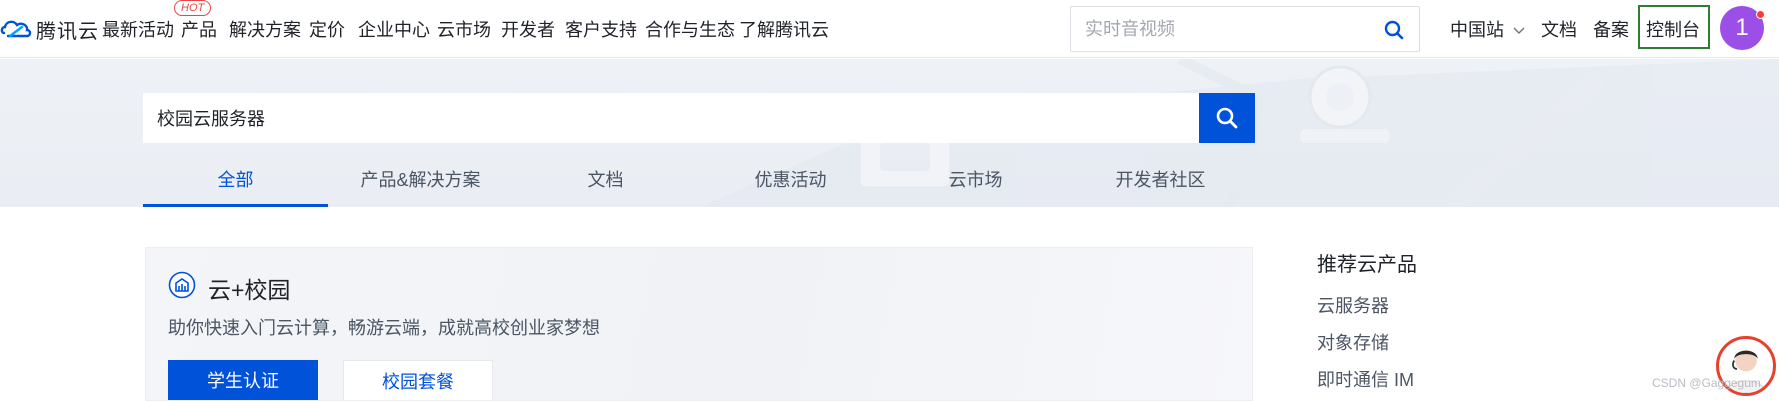  Describe the element at coordinates (384, 328) in the screenshot. I see `card-description: 助你快速入门云计算，畅游云端，成就高校创业家梦想` at that location.